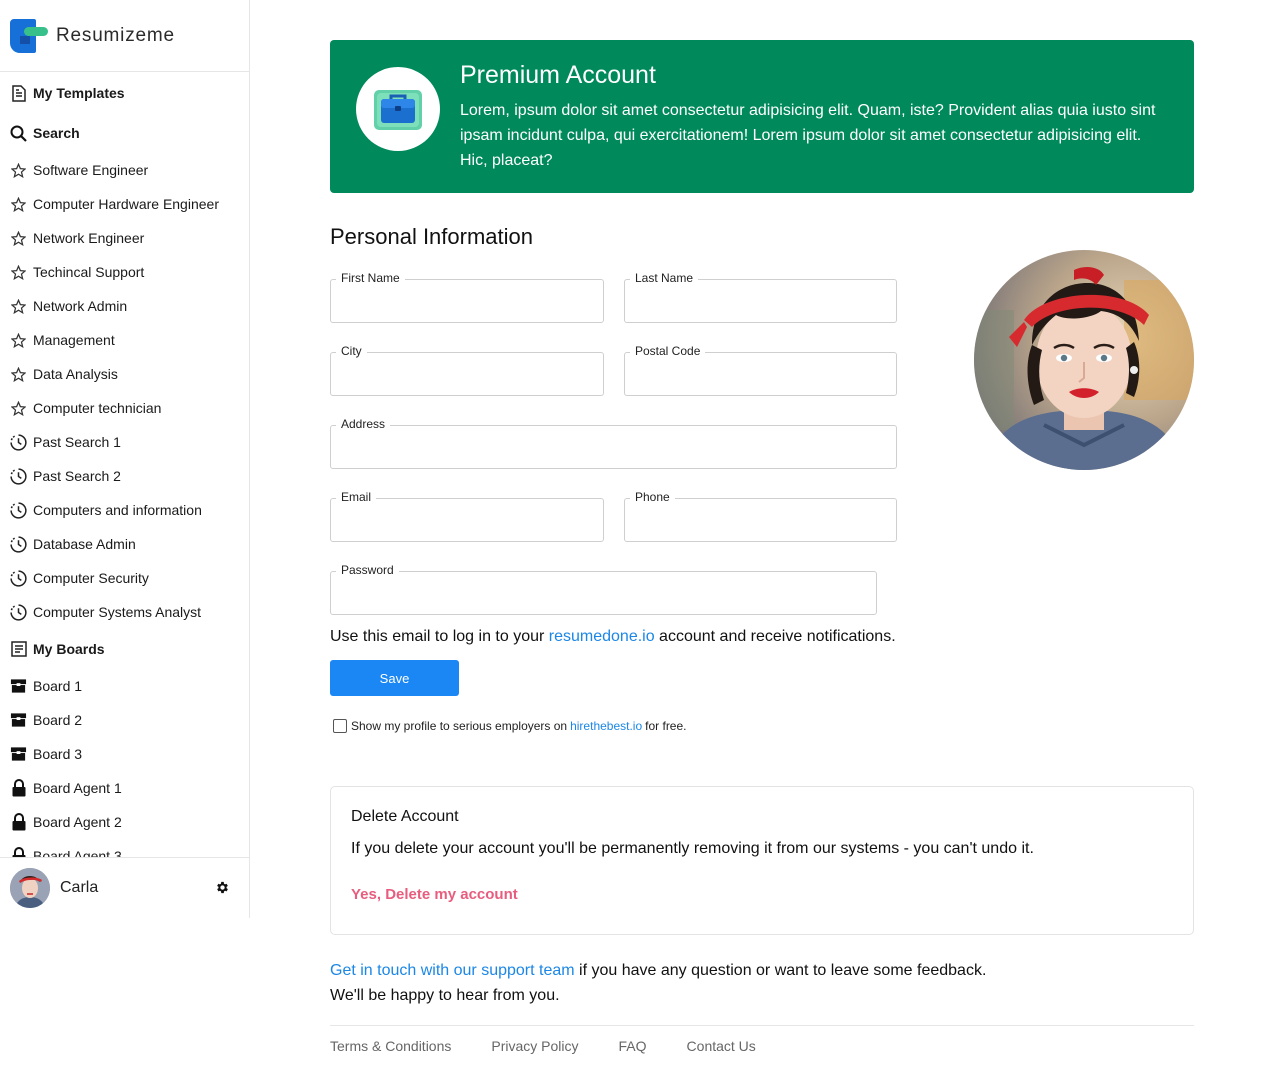 The image size is (1274, 1075). I want to click on last-name-field: Last Name, so click(760, 297).